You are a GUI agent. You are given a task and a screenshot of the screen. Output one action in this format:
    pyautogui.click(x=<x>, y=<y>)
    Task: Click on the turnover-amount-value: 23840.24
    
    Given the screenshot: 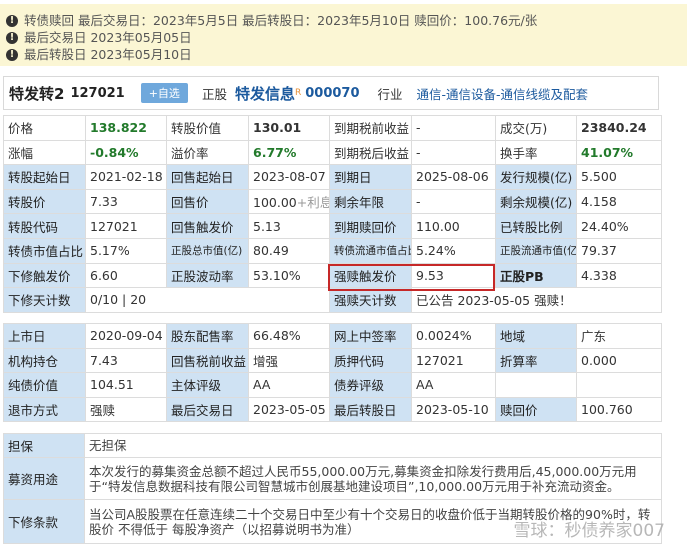 What is the action you would take?
    pyautogui.click(x=619, y=128)
    